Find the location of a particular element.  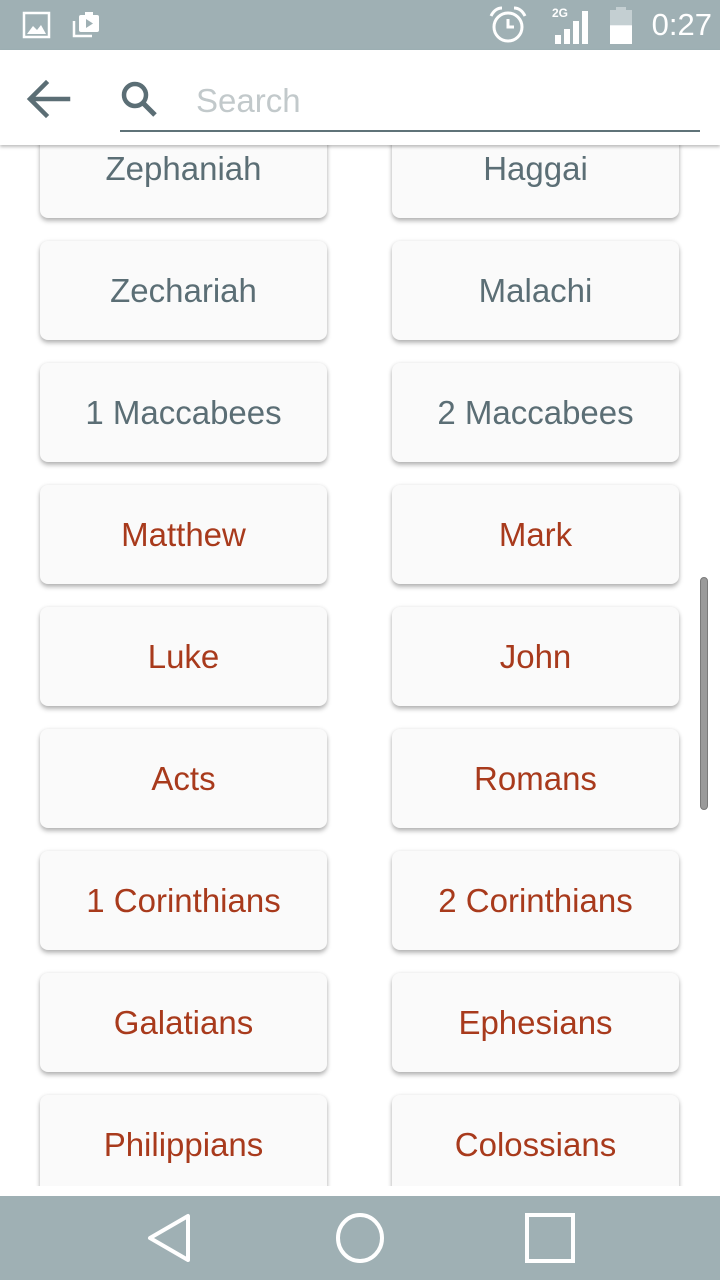

nav-home-button is located at coordinates (360, 1238).